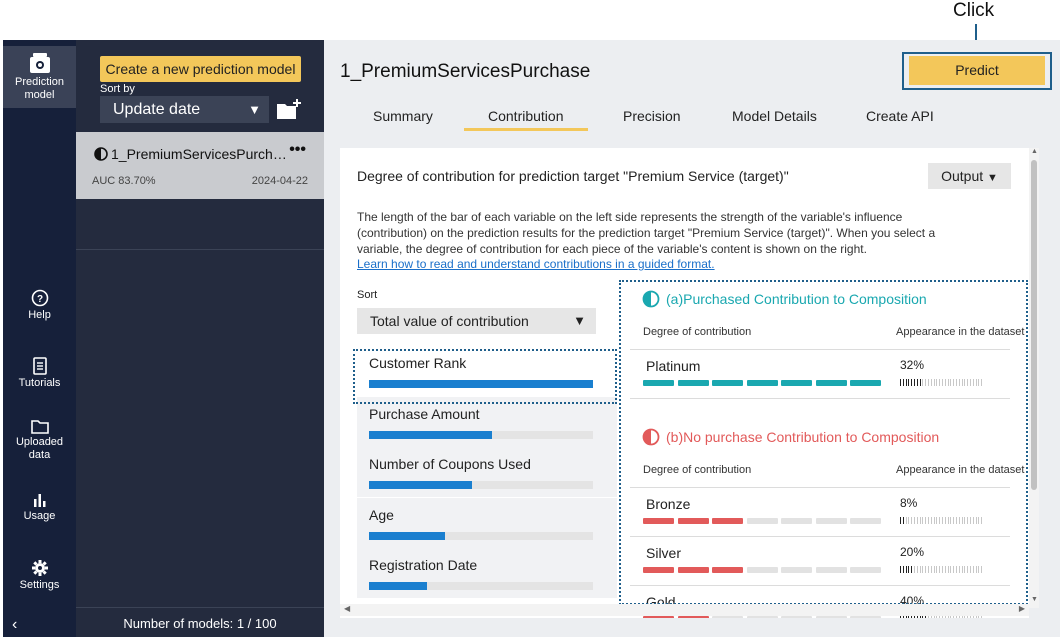 This screenshot has height=637, width=1060. I want to click on rail-item-prediction-model: Prediction model, so click(39, 77).